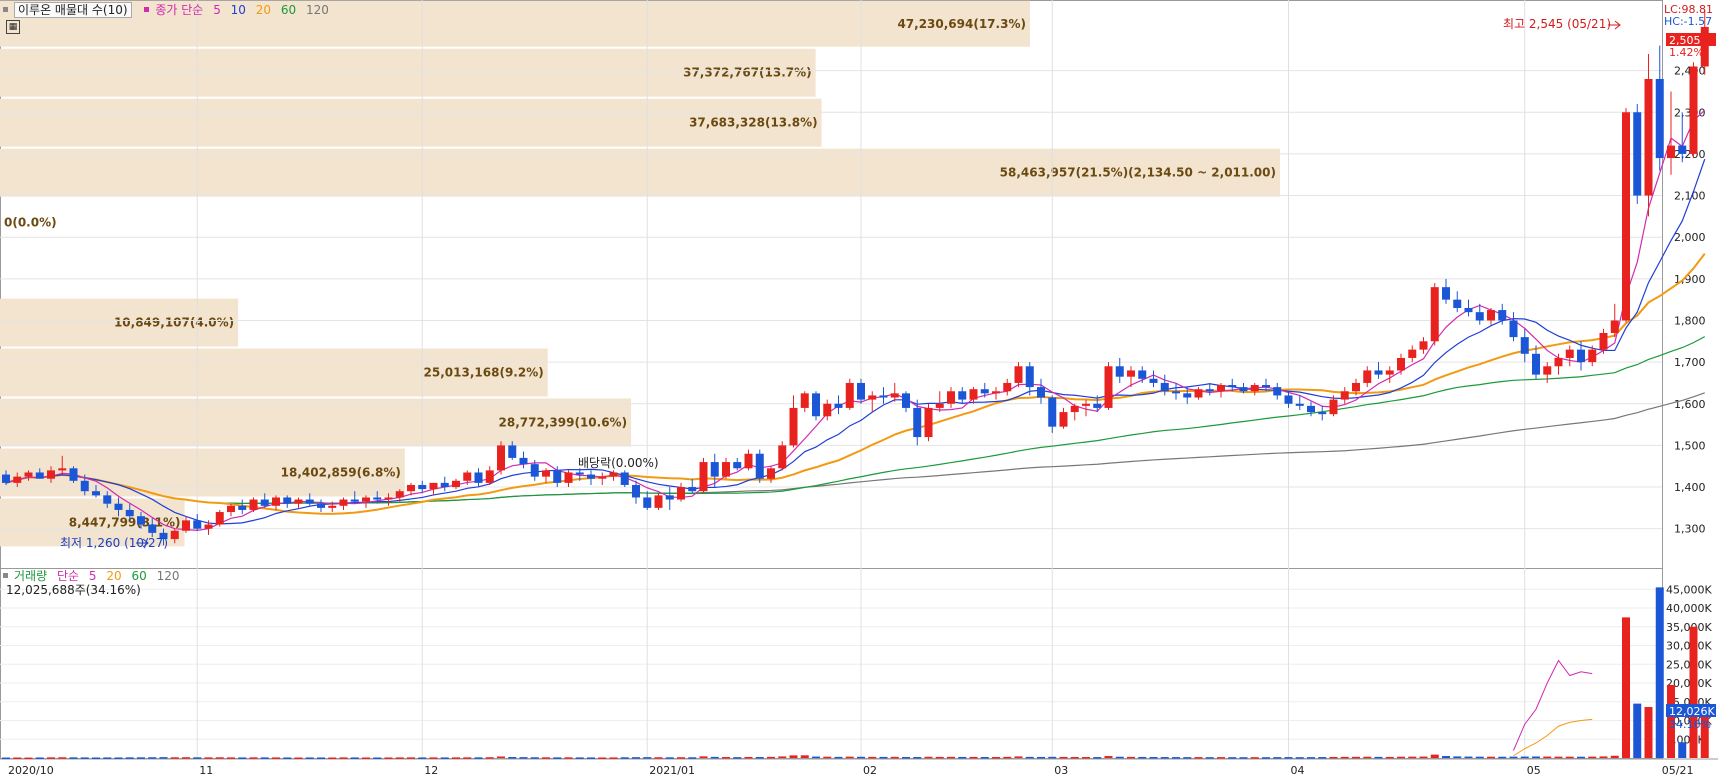  What do you see at coordinates (206, 770) in the screenshot?
I see `x-tick-label: 11` at bounding box center [206, 770].